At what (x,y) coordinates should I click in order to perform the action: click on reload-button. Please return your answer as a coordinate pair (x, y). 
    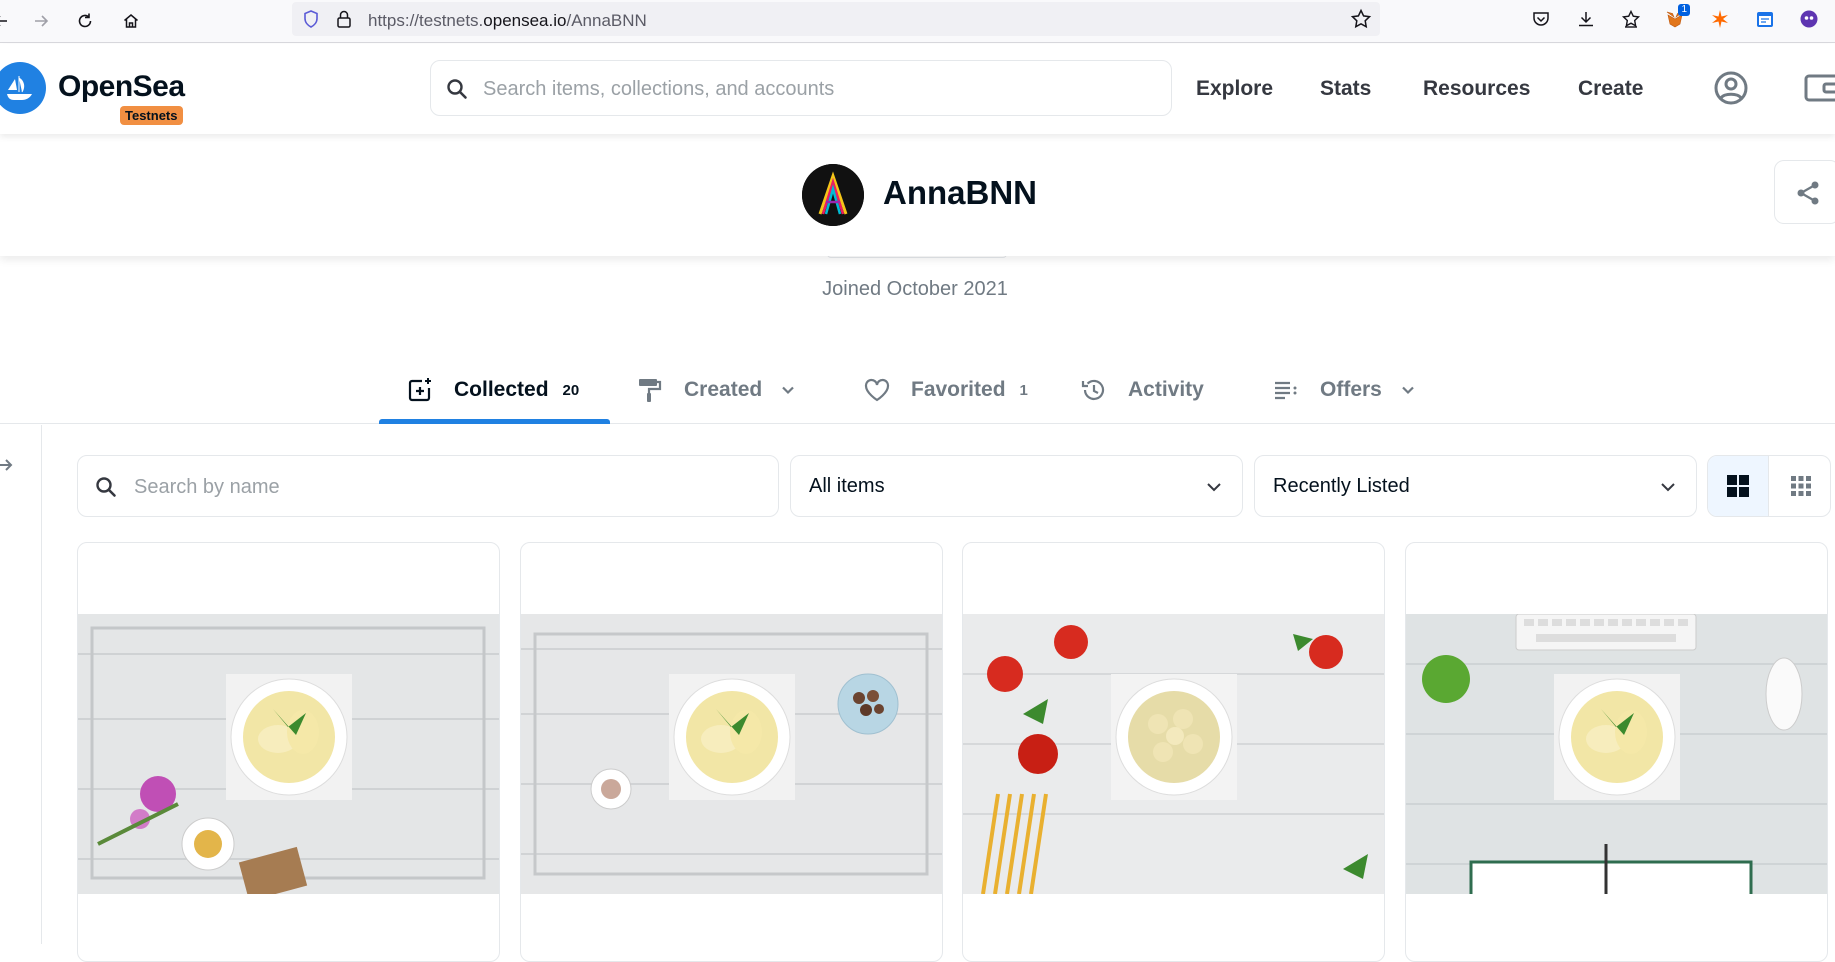
    Looking at the image, I should click on (85, 21).